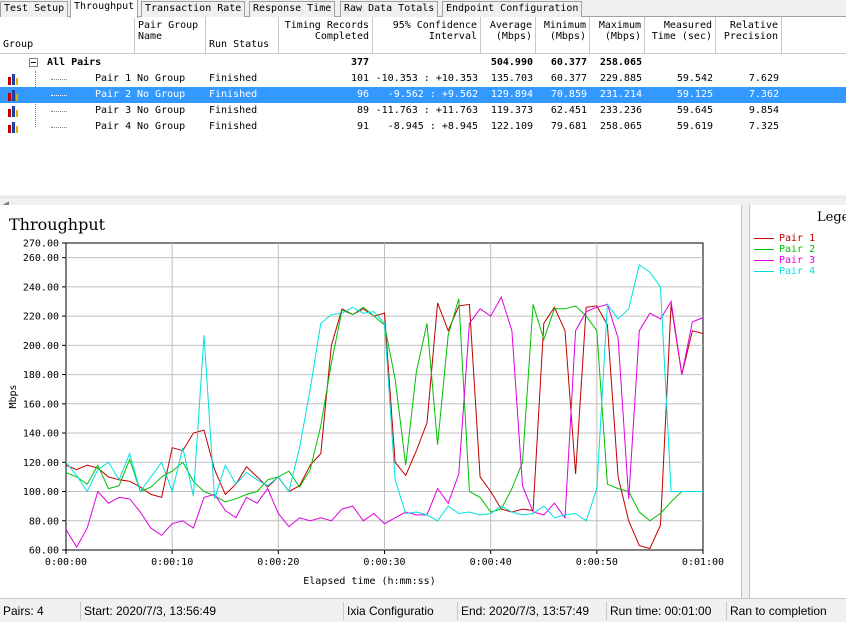 The image size is (846, 622). What do you see at coordinates (399, 611) in the screenshot?
I see `status-config: Ixia Configuratio` at bounding box center [399, 611].